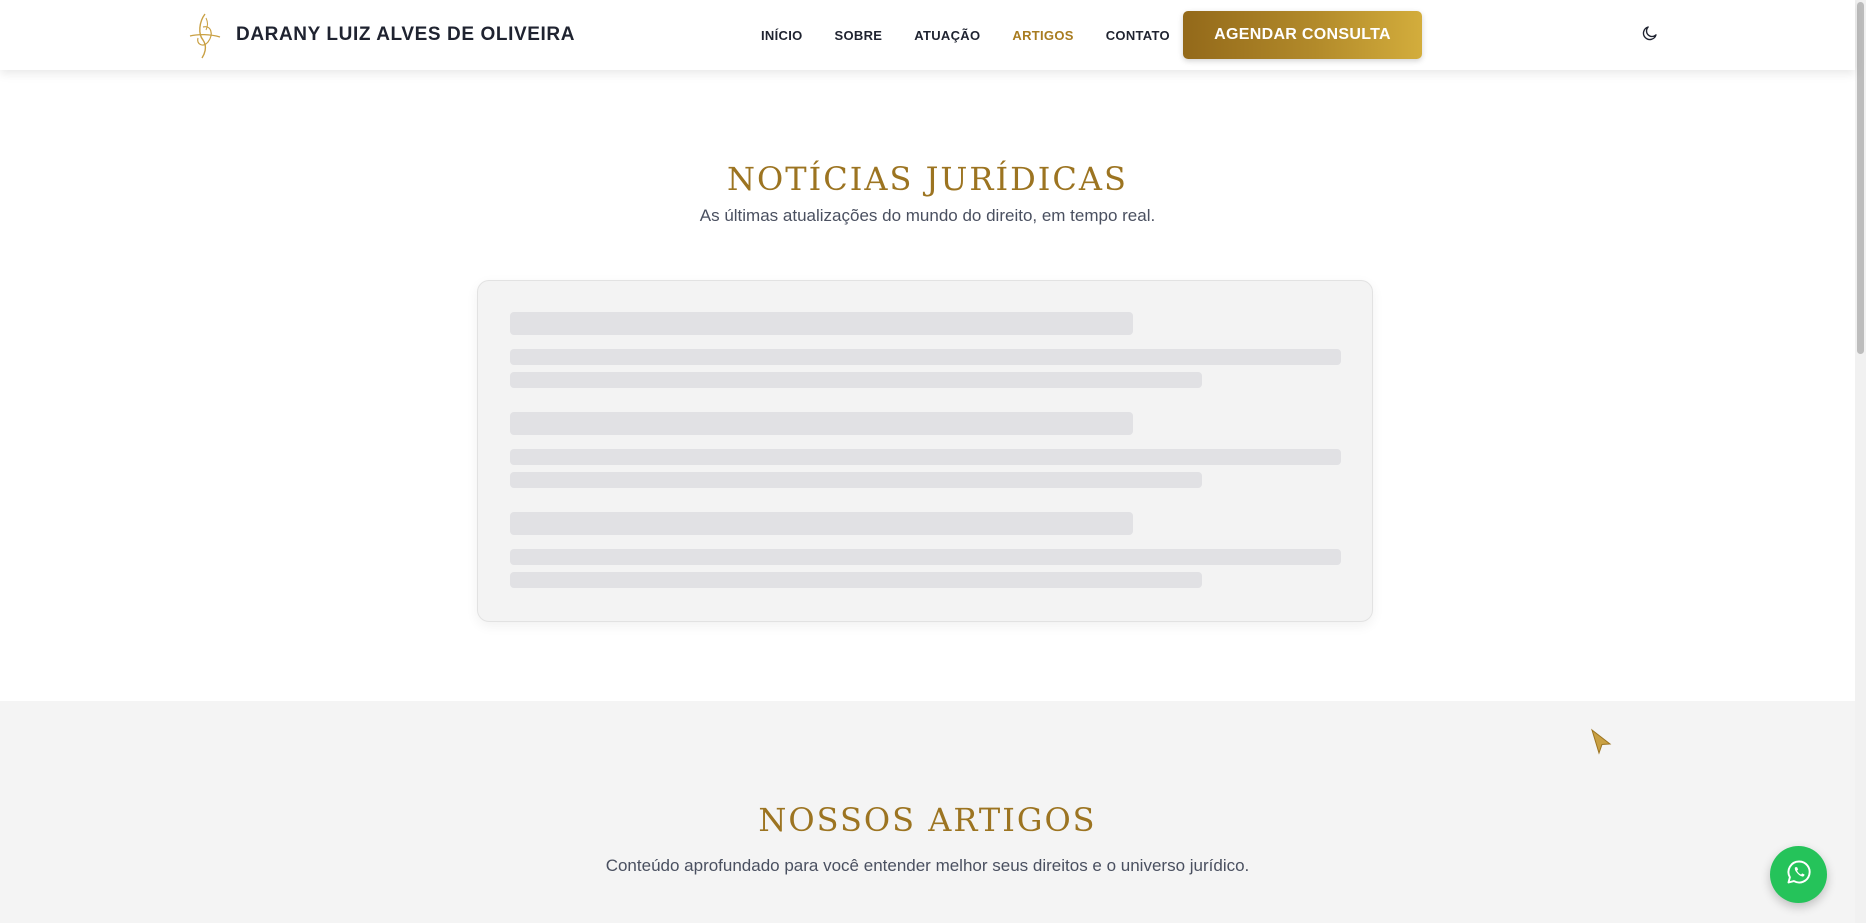 Image resolution: width=1866 pixels, height=923 pixels. Describe the element at coordinates (981, 35) in the screenshot. I see `main-nav: INÍCIO SOBRE ATUAÇÃO ARTIGOS CONTATO` at that location.